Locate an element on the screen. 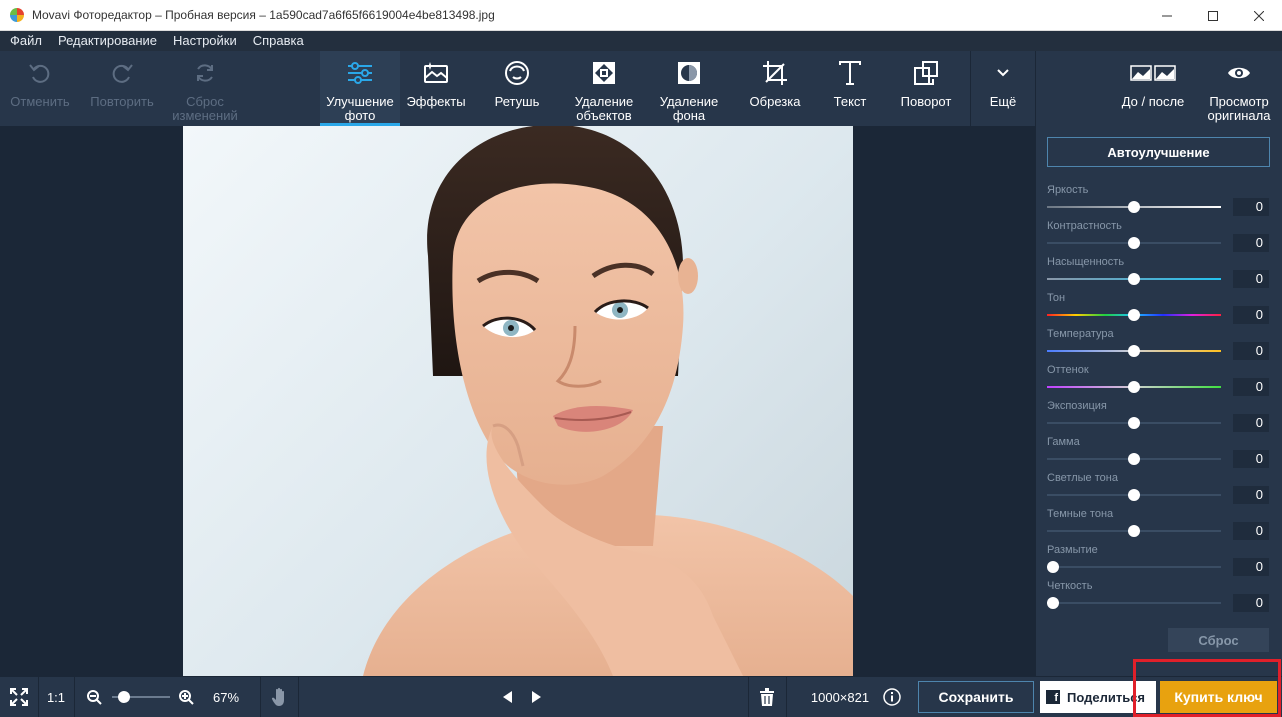 Image resolution: width=1282 pixels, height=717 pixels. slider-label: Тон is located at coordinates (1056, 298).